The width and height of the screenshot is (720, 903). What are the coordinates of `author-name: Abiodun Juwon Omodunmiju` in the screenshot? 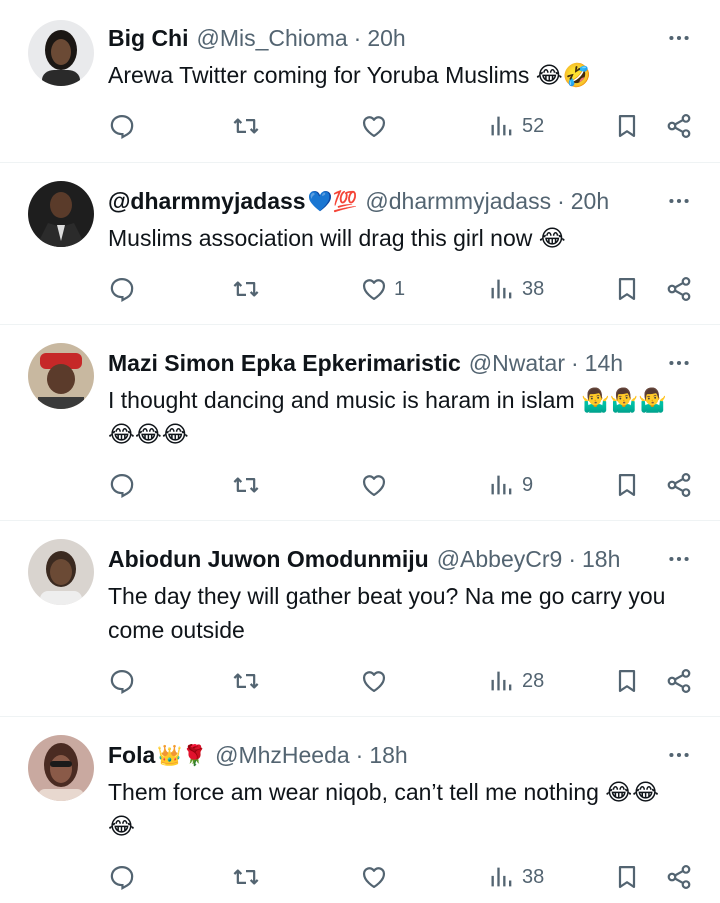 It's located at (268, 559).